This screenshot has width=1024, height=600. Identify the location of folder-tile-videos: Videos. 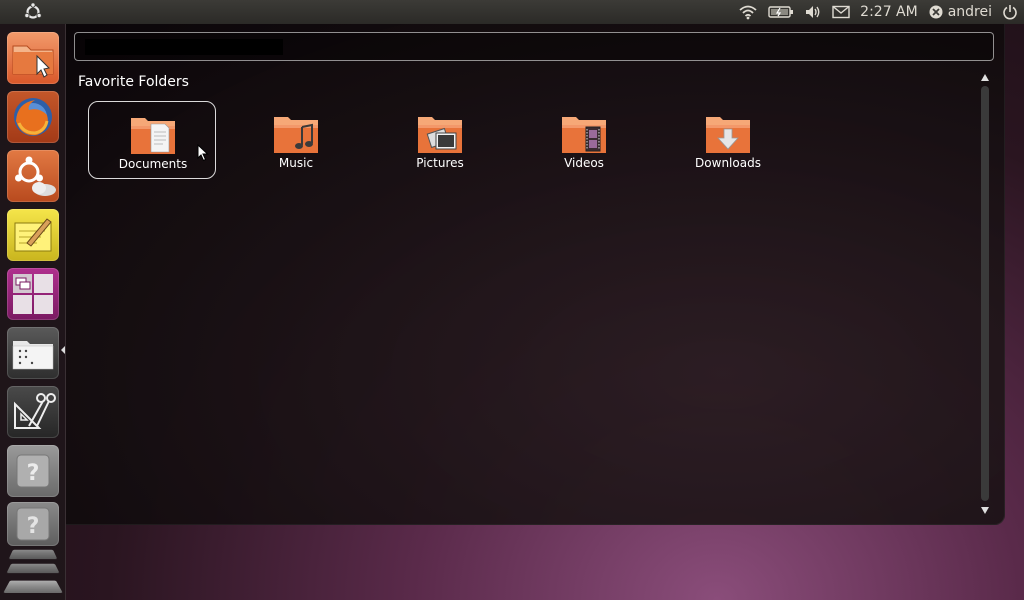
(584, 140).